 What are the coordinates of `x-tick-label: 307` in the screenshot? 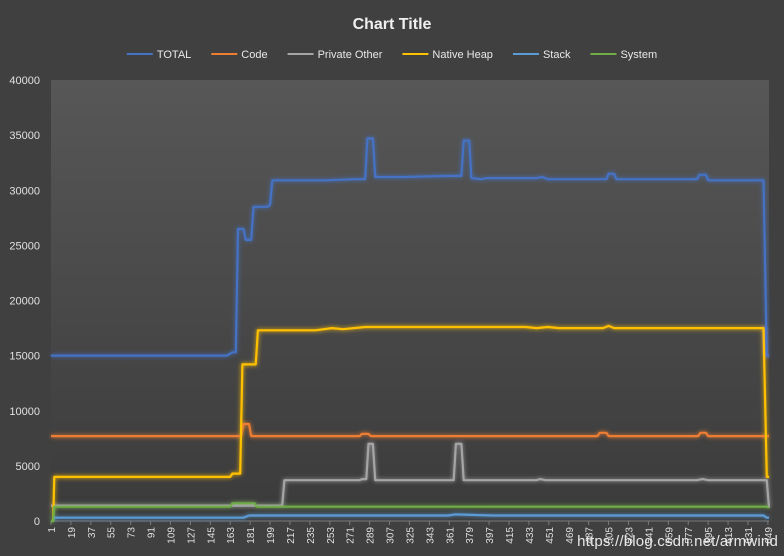 It's located at (391, 535).